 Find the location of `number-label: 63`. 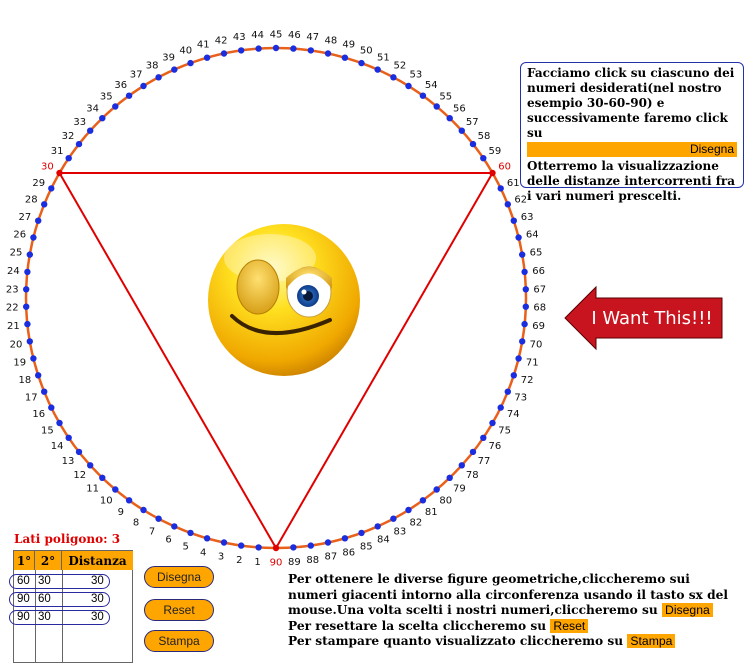

number-label: 63 is located at coordinates (527, 217).